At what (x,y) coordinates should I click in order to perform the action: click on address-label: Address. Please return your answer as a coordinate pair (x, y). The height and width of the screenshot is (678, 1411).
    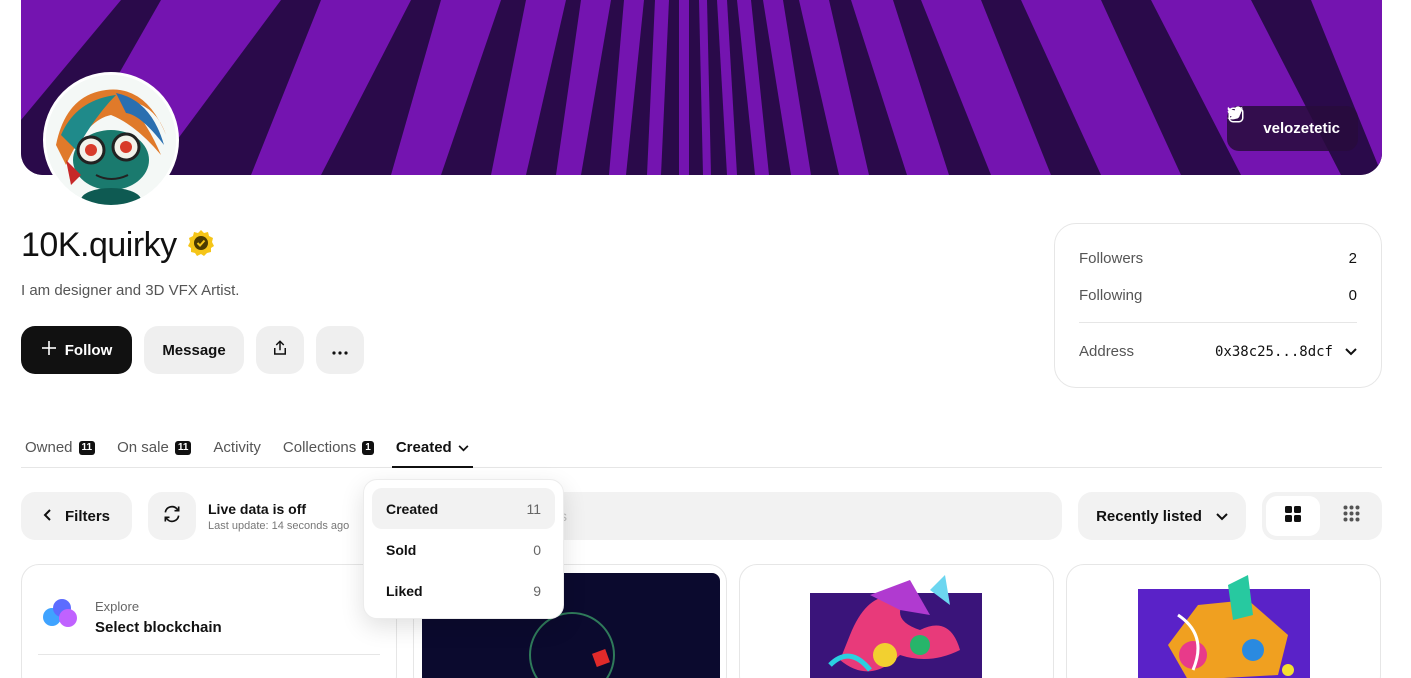
    Looking at the image, I should click on (1107, 351).